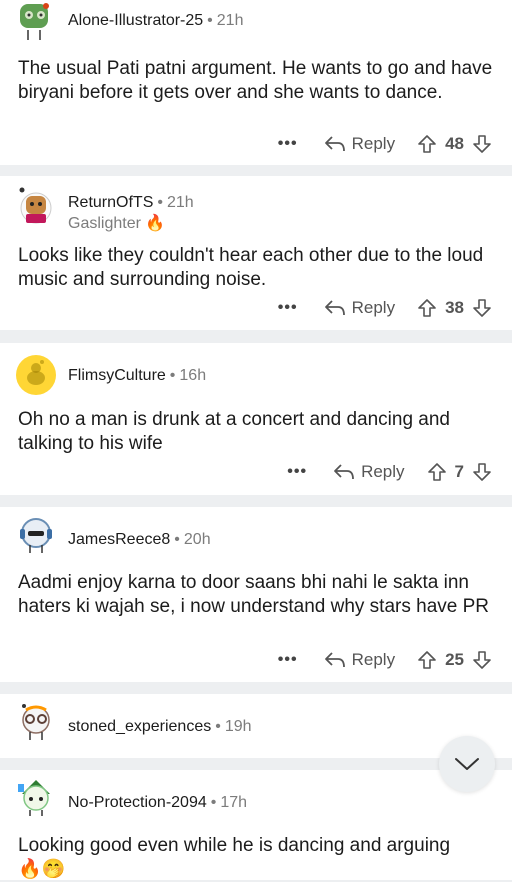 This screenshot has width=512, height=882. What do you see at coordinates (36, 22) in the screenshot?
I see `green-snoo-avatar-icon` at bounding box center [36, 22].